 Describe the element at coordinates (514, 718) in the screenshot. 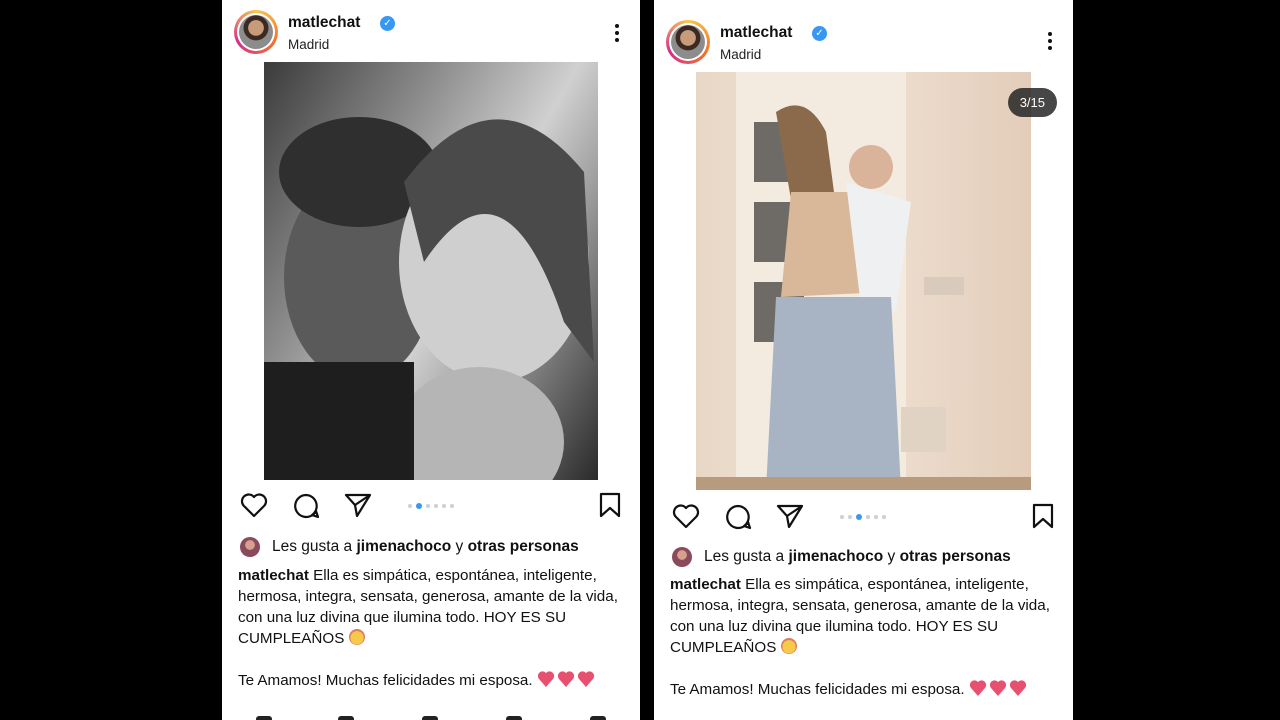

I see `shop-icon` at that location.